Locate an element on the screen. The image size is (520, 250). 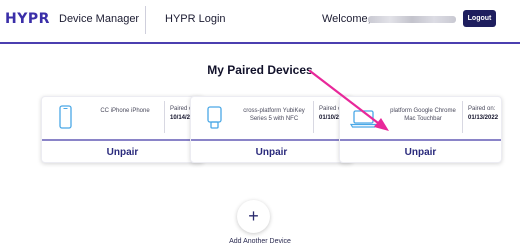
logout-button: Logout is located at coordinates (479, 18).